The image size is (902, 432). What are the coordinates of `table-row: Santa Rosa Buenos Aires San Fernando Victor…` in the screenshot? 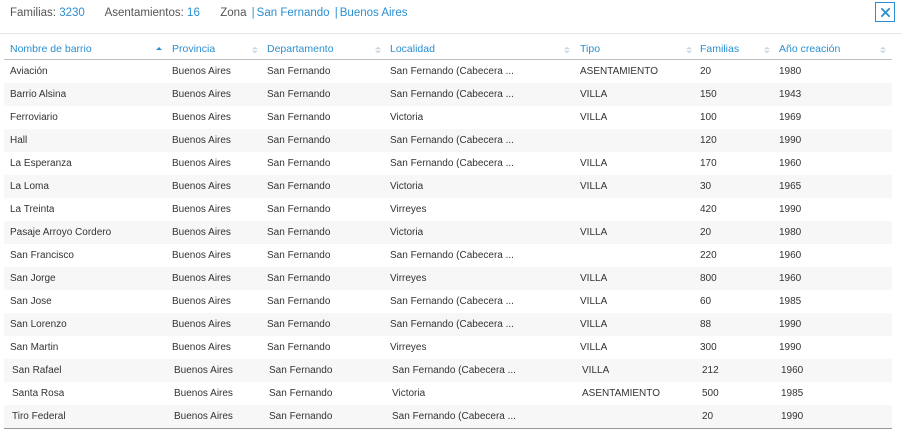 It's located at (448, 393).